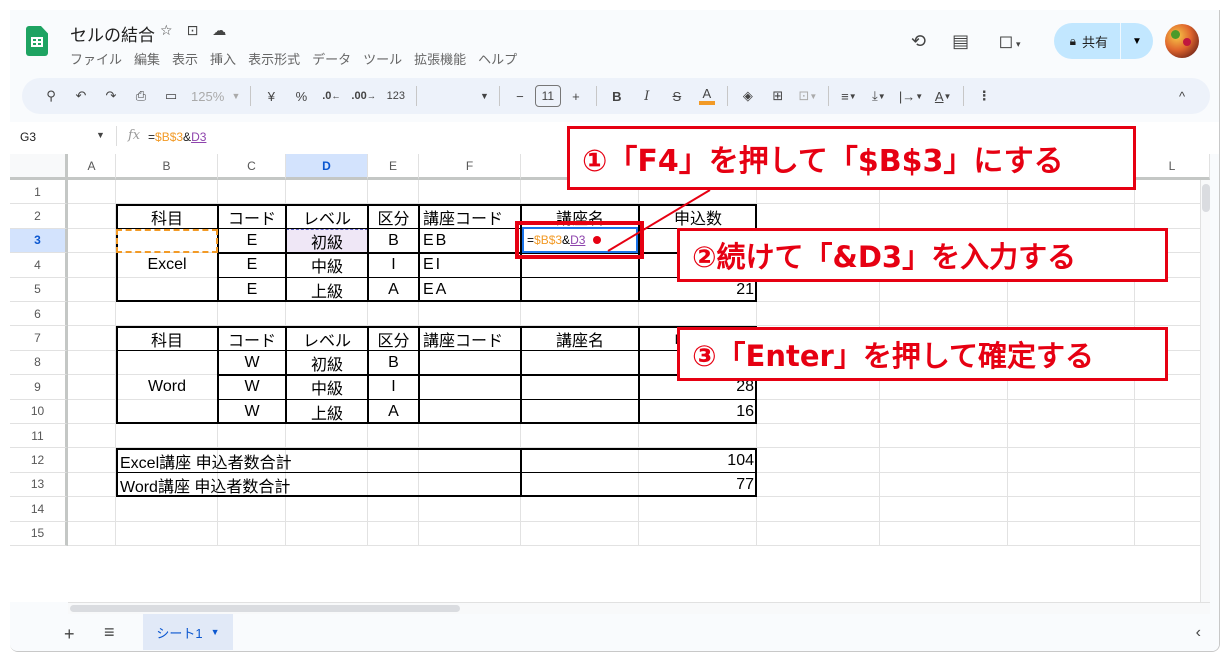 The height and width of the screenshot is (658, 1229). Describe the element at coordinates (879, 96) in the screenshot. I see `vertical-align-icon: ⤓ ▼` at that location.